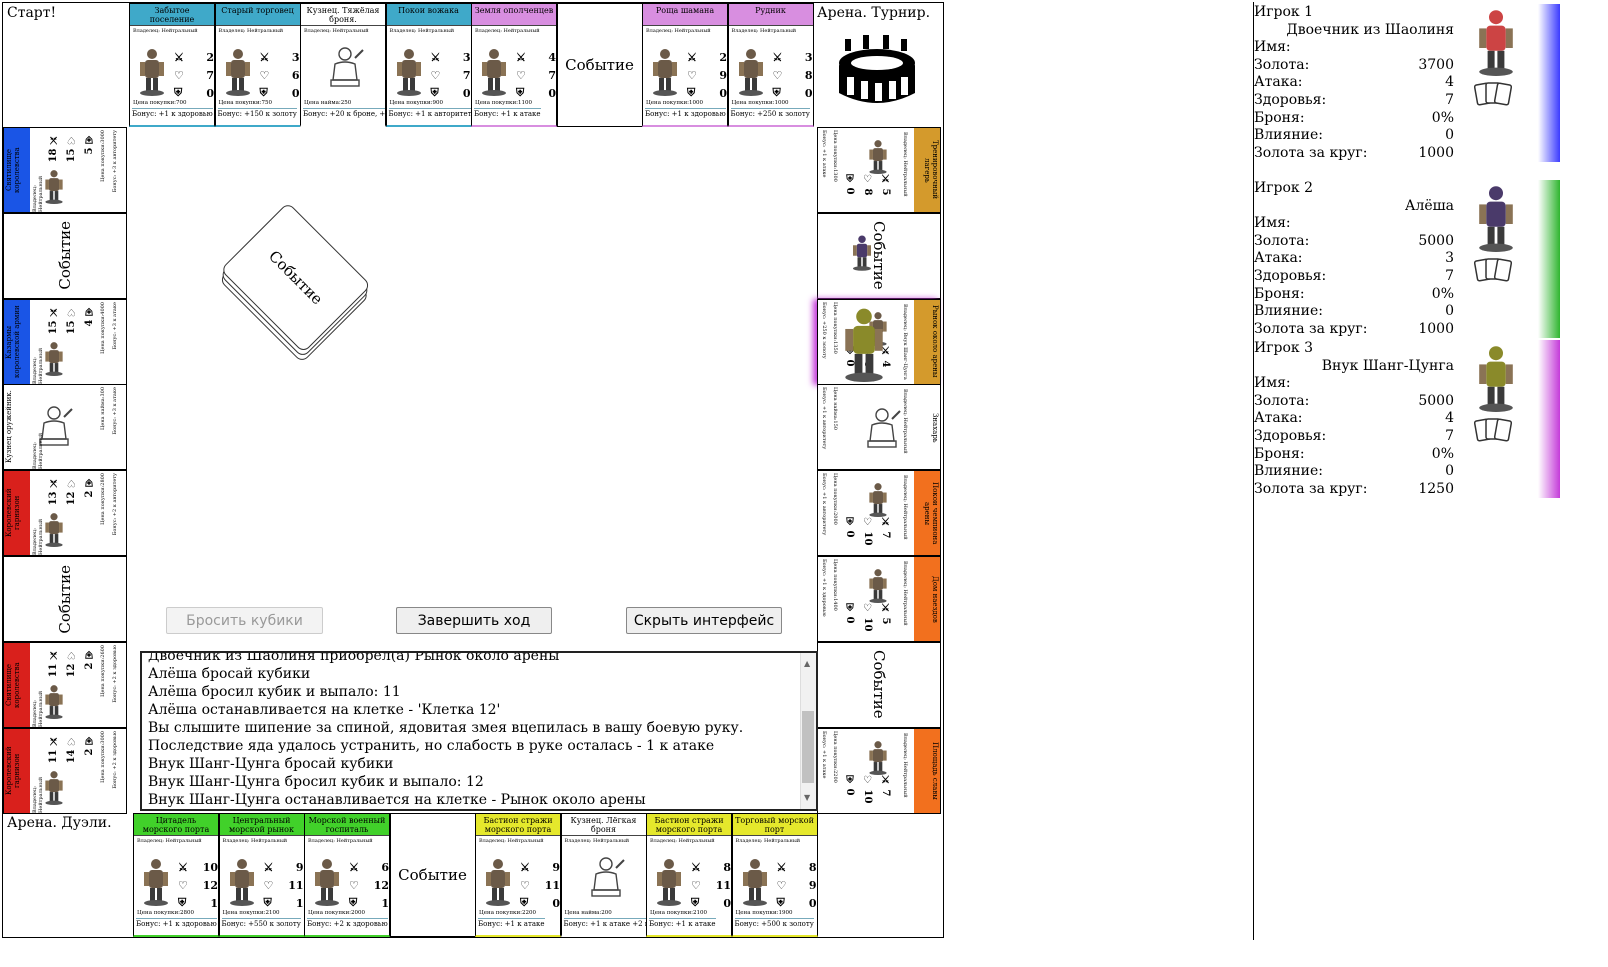 The image size is (1608, 967). Describe the element at coordinates (474, 620) in the screenshot. I see `end-turn-button: Завершить ход` at that location.